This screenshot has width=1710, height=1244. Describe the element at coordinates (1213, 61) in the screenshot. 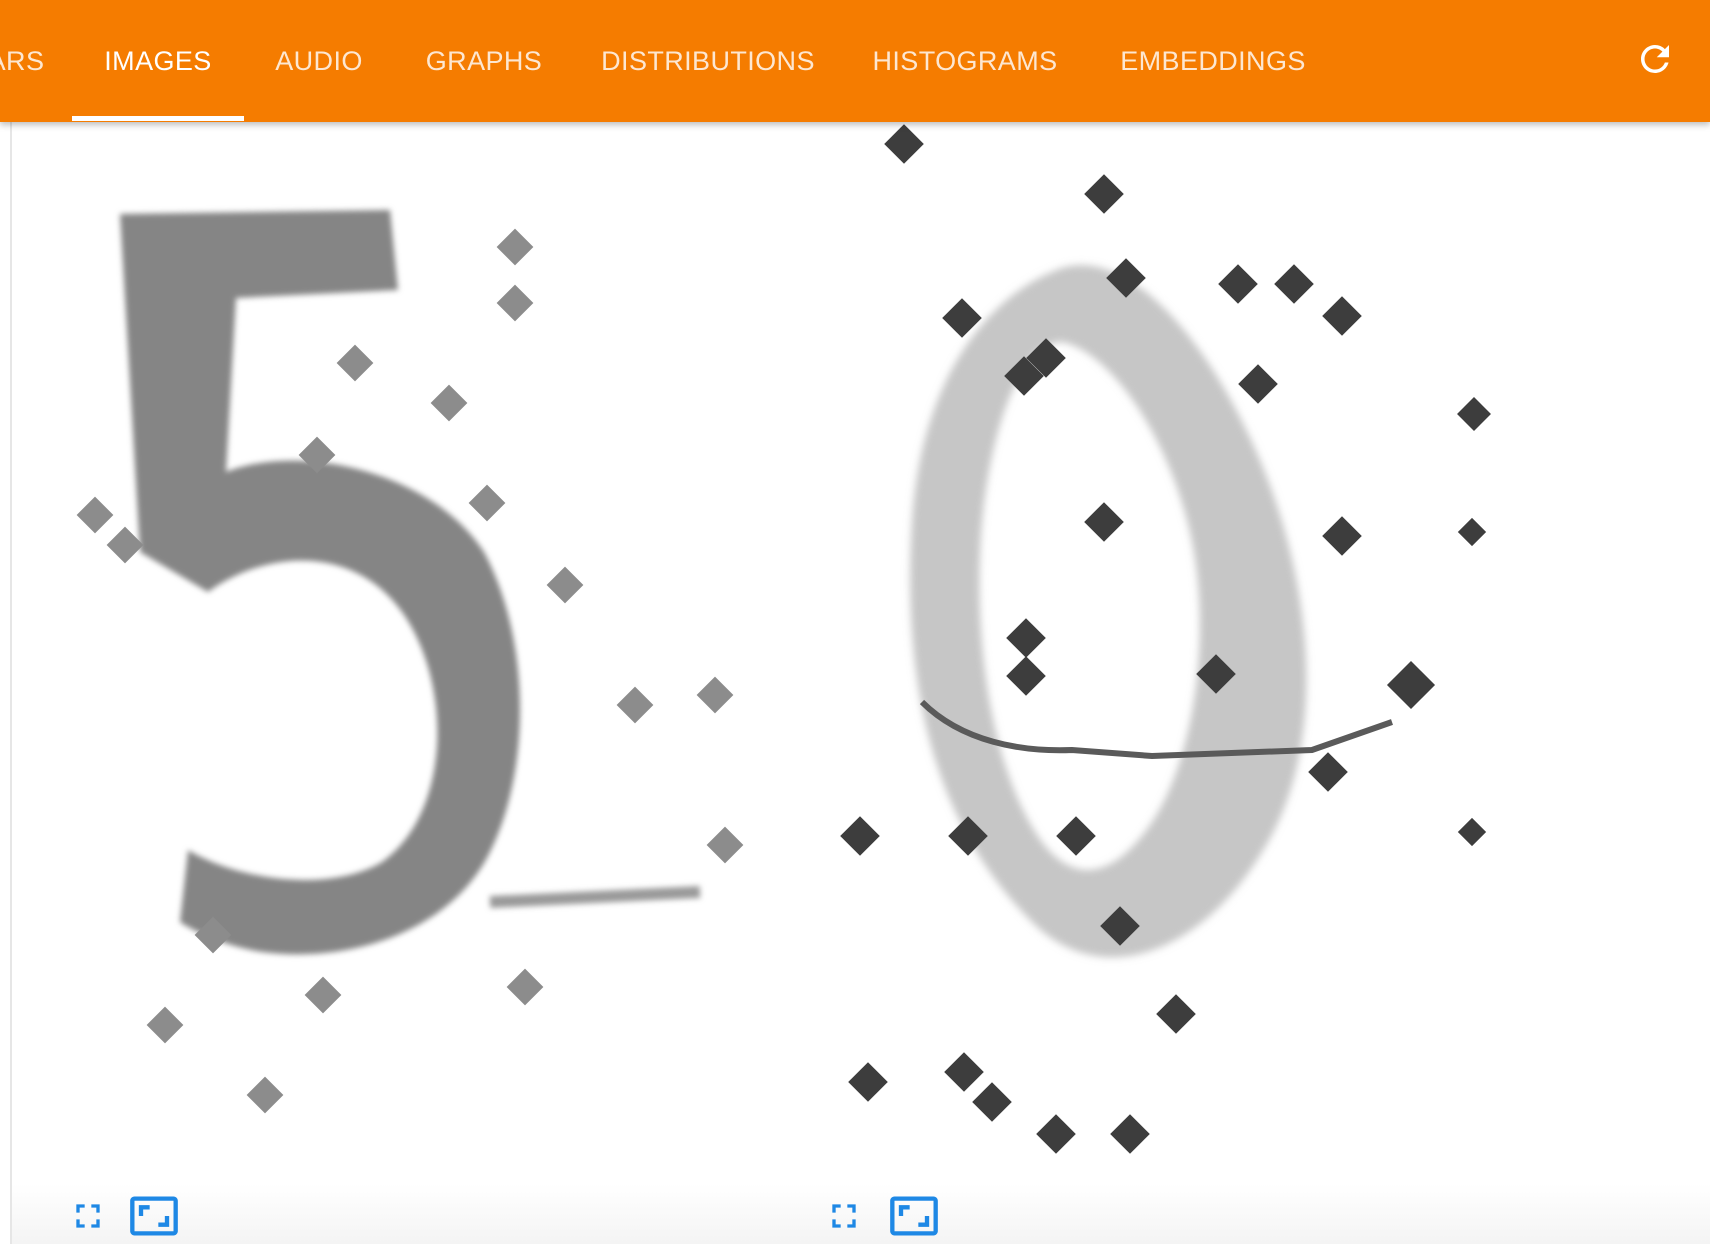

I see `tab-embeddings: EMBEDDINGS` at that location.